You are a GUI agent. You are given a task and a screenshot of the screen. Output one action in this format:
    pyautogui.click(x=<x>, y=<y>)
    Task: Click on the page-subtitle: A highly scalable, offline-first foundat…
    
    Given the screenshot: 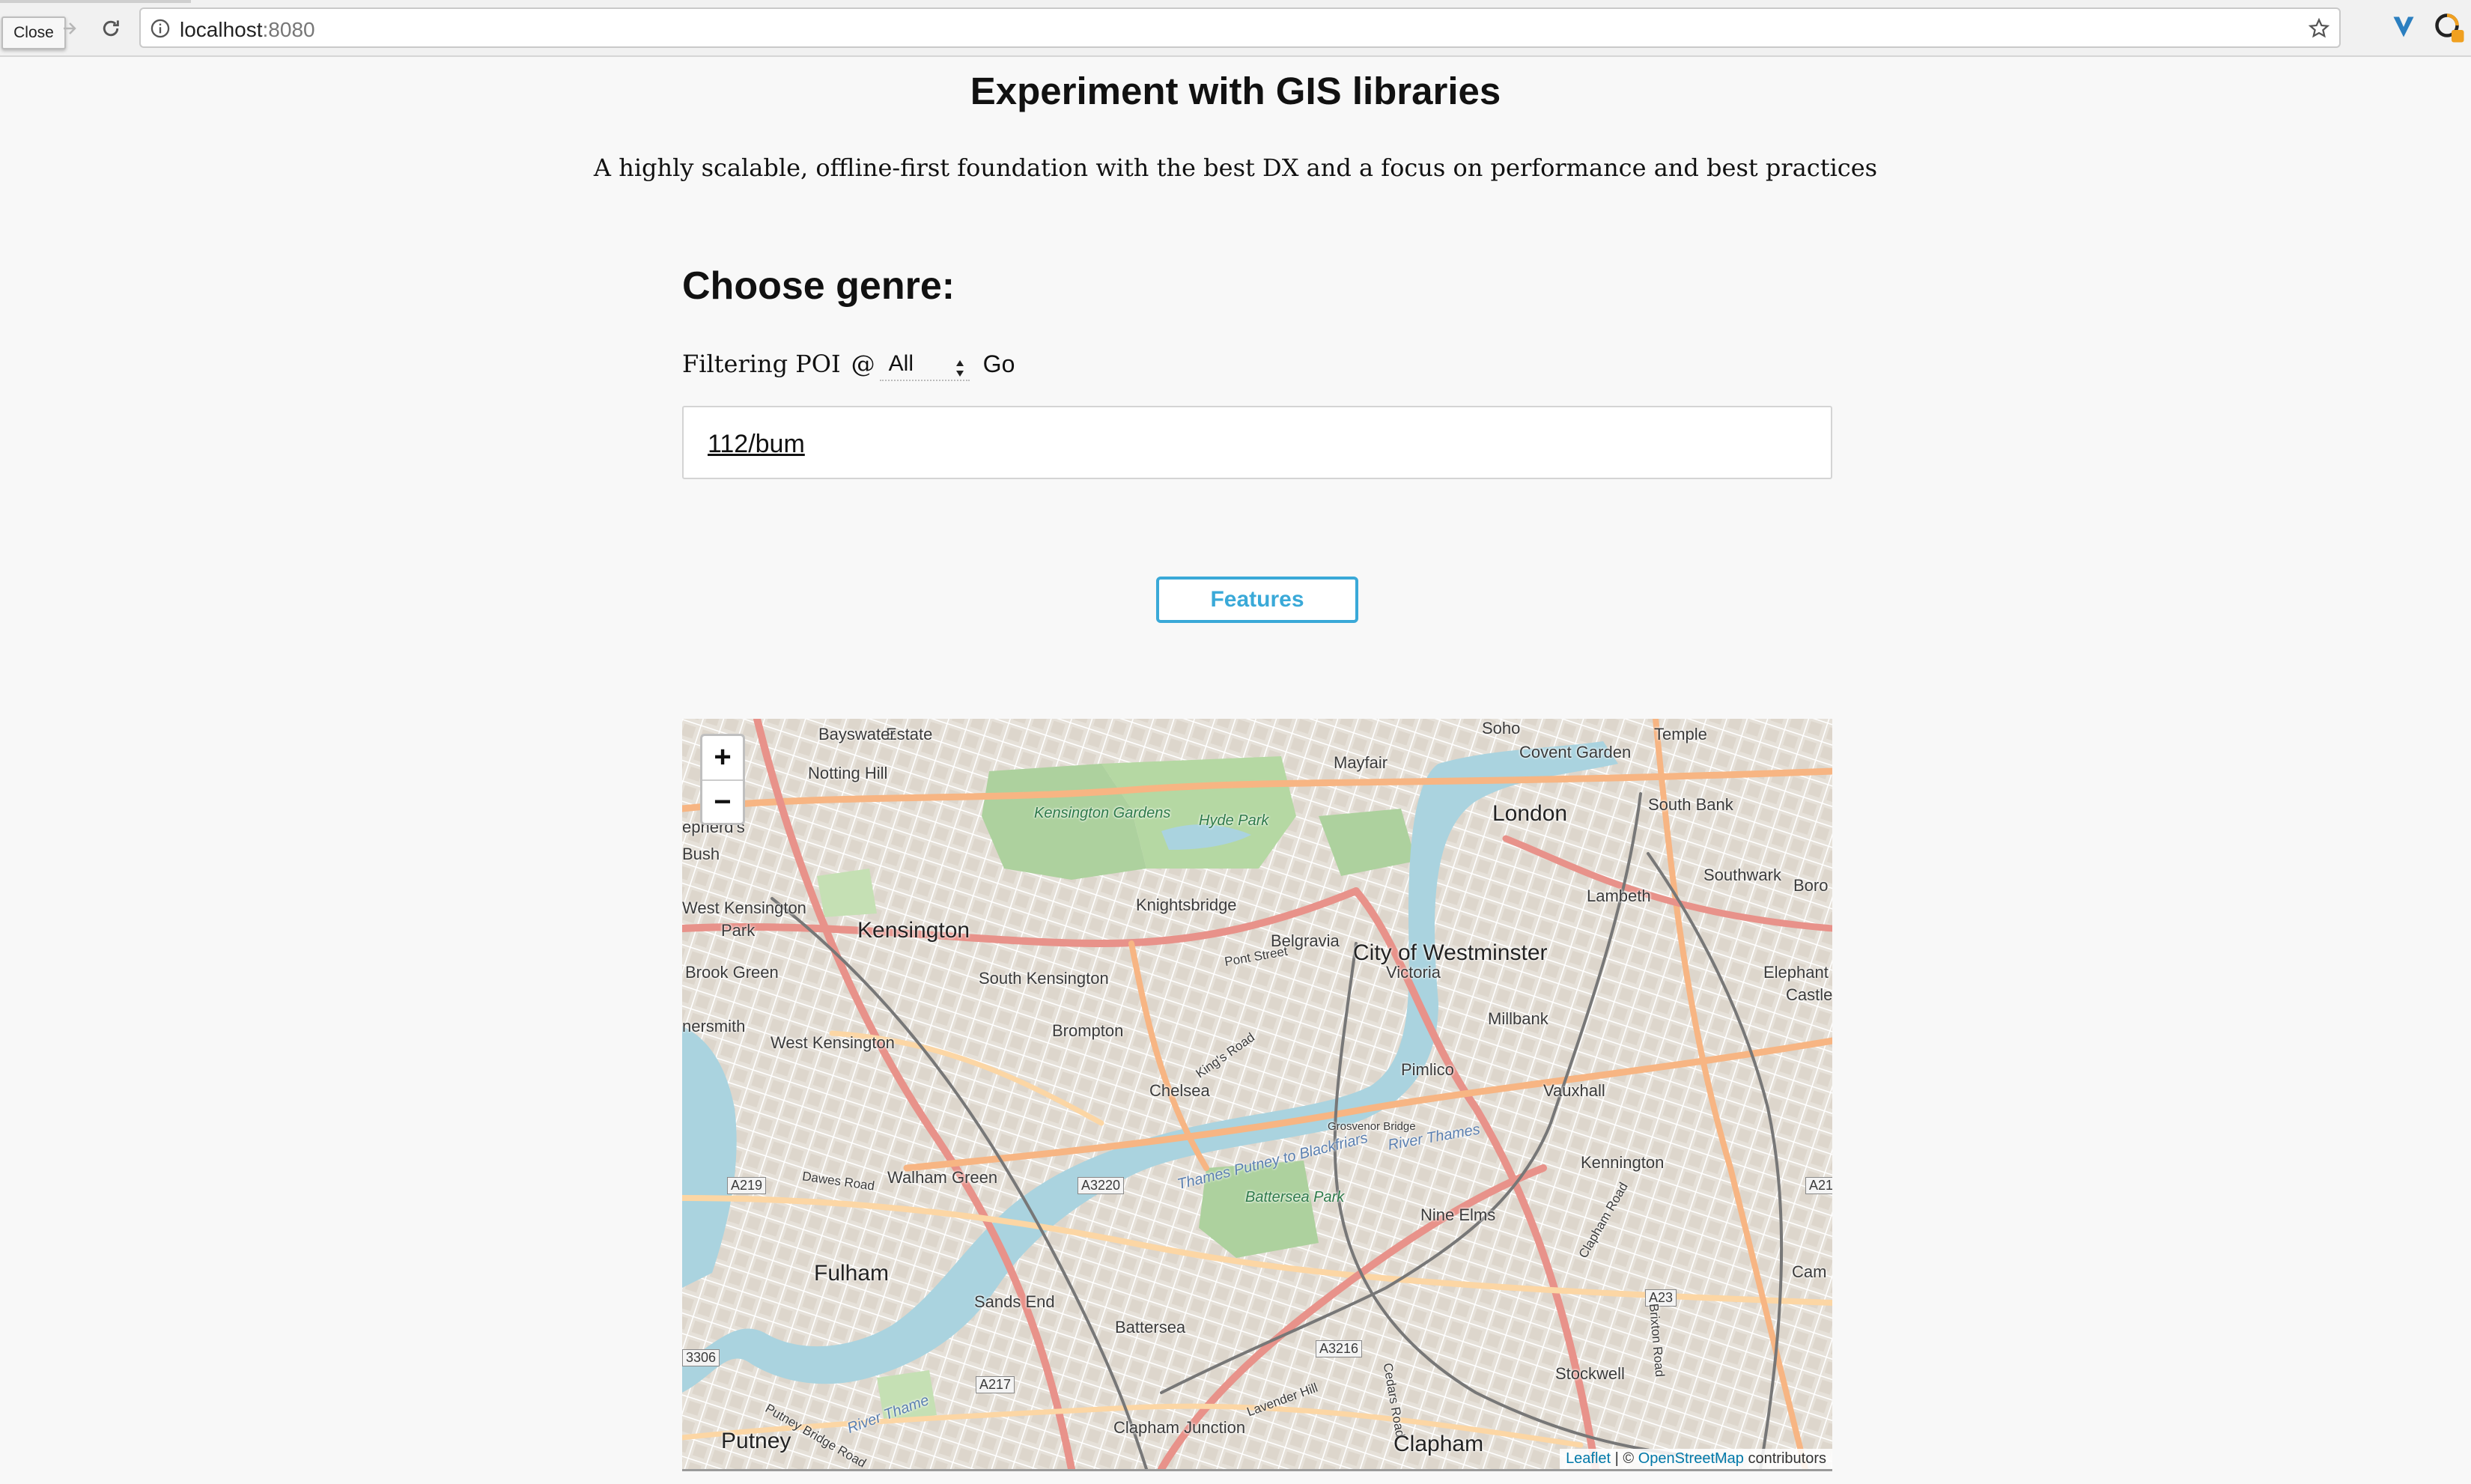 What is the action you would take?
    pyautogui.click(x=1235, y=167)
    